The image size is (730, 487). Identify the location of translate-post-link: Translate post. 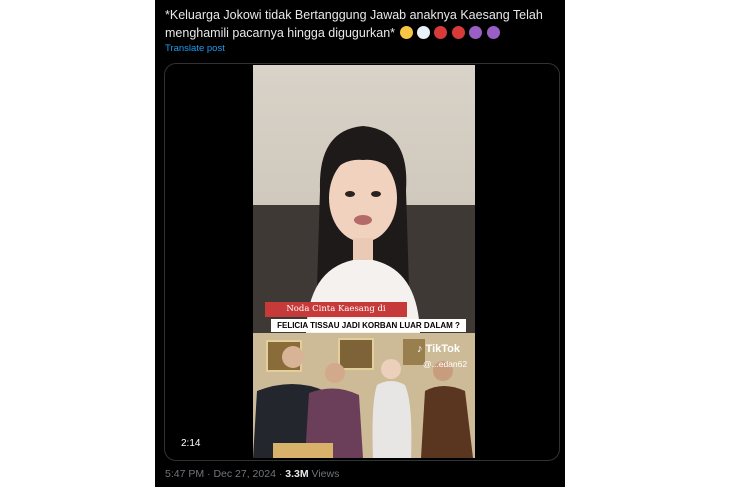
(195, 48).